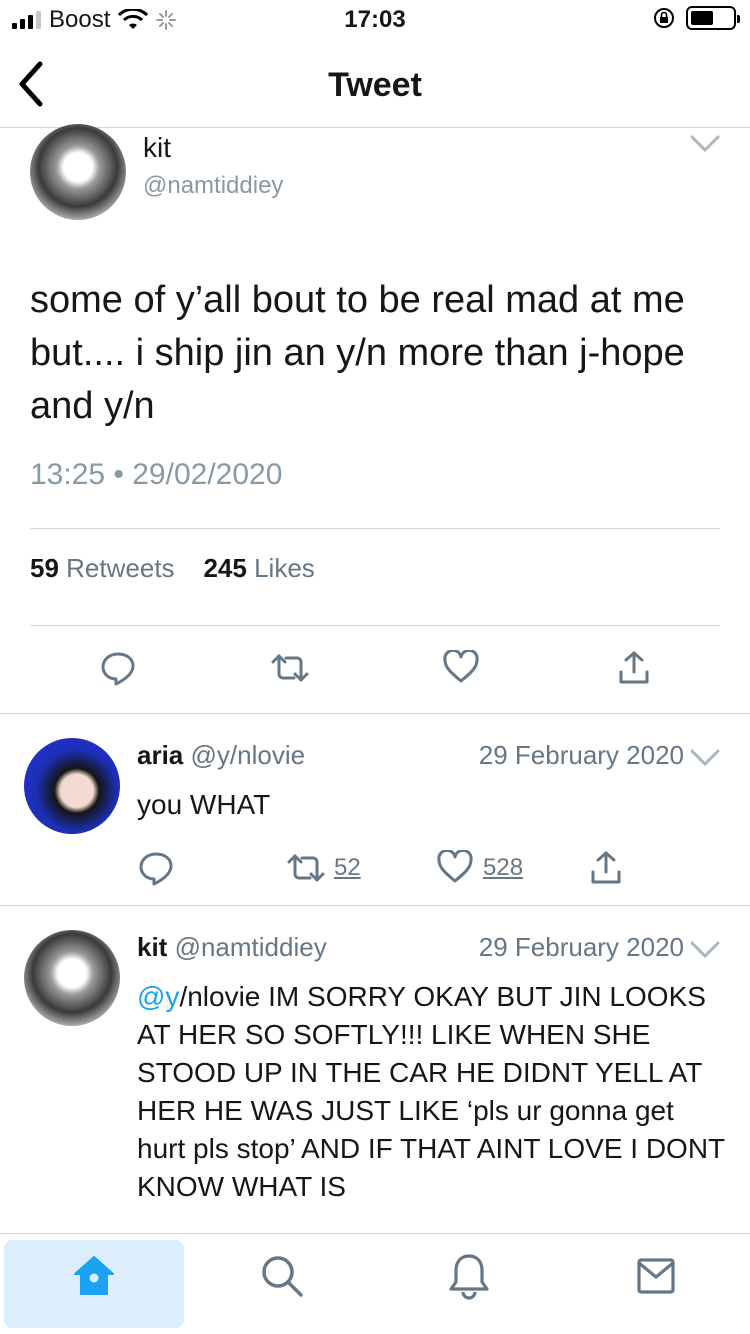 This screenshot has width=750, height=1334. Describe the element at coordinates (503, 868) in the screenshot. I see `like-count: 528` at that location.